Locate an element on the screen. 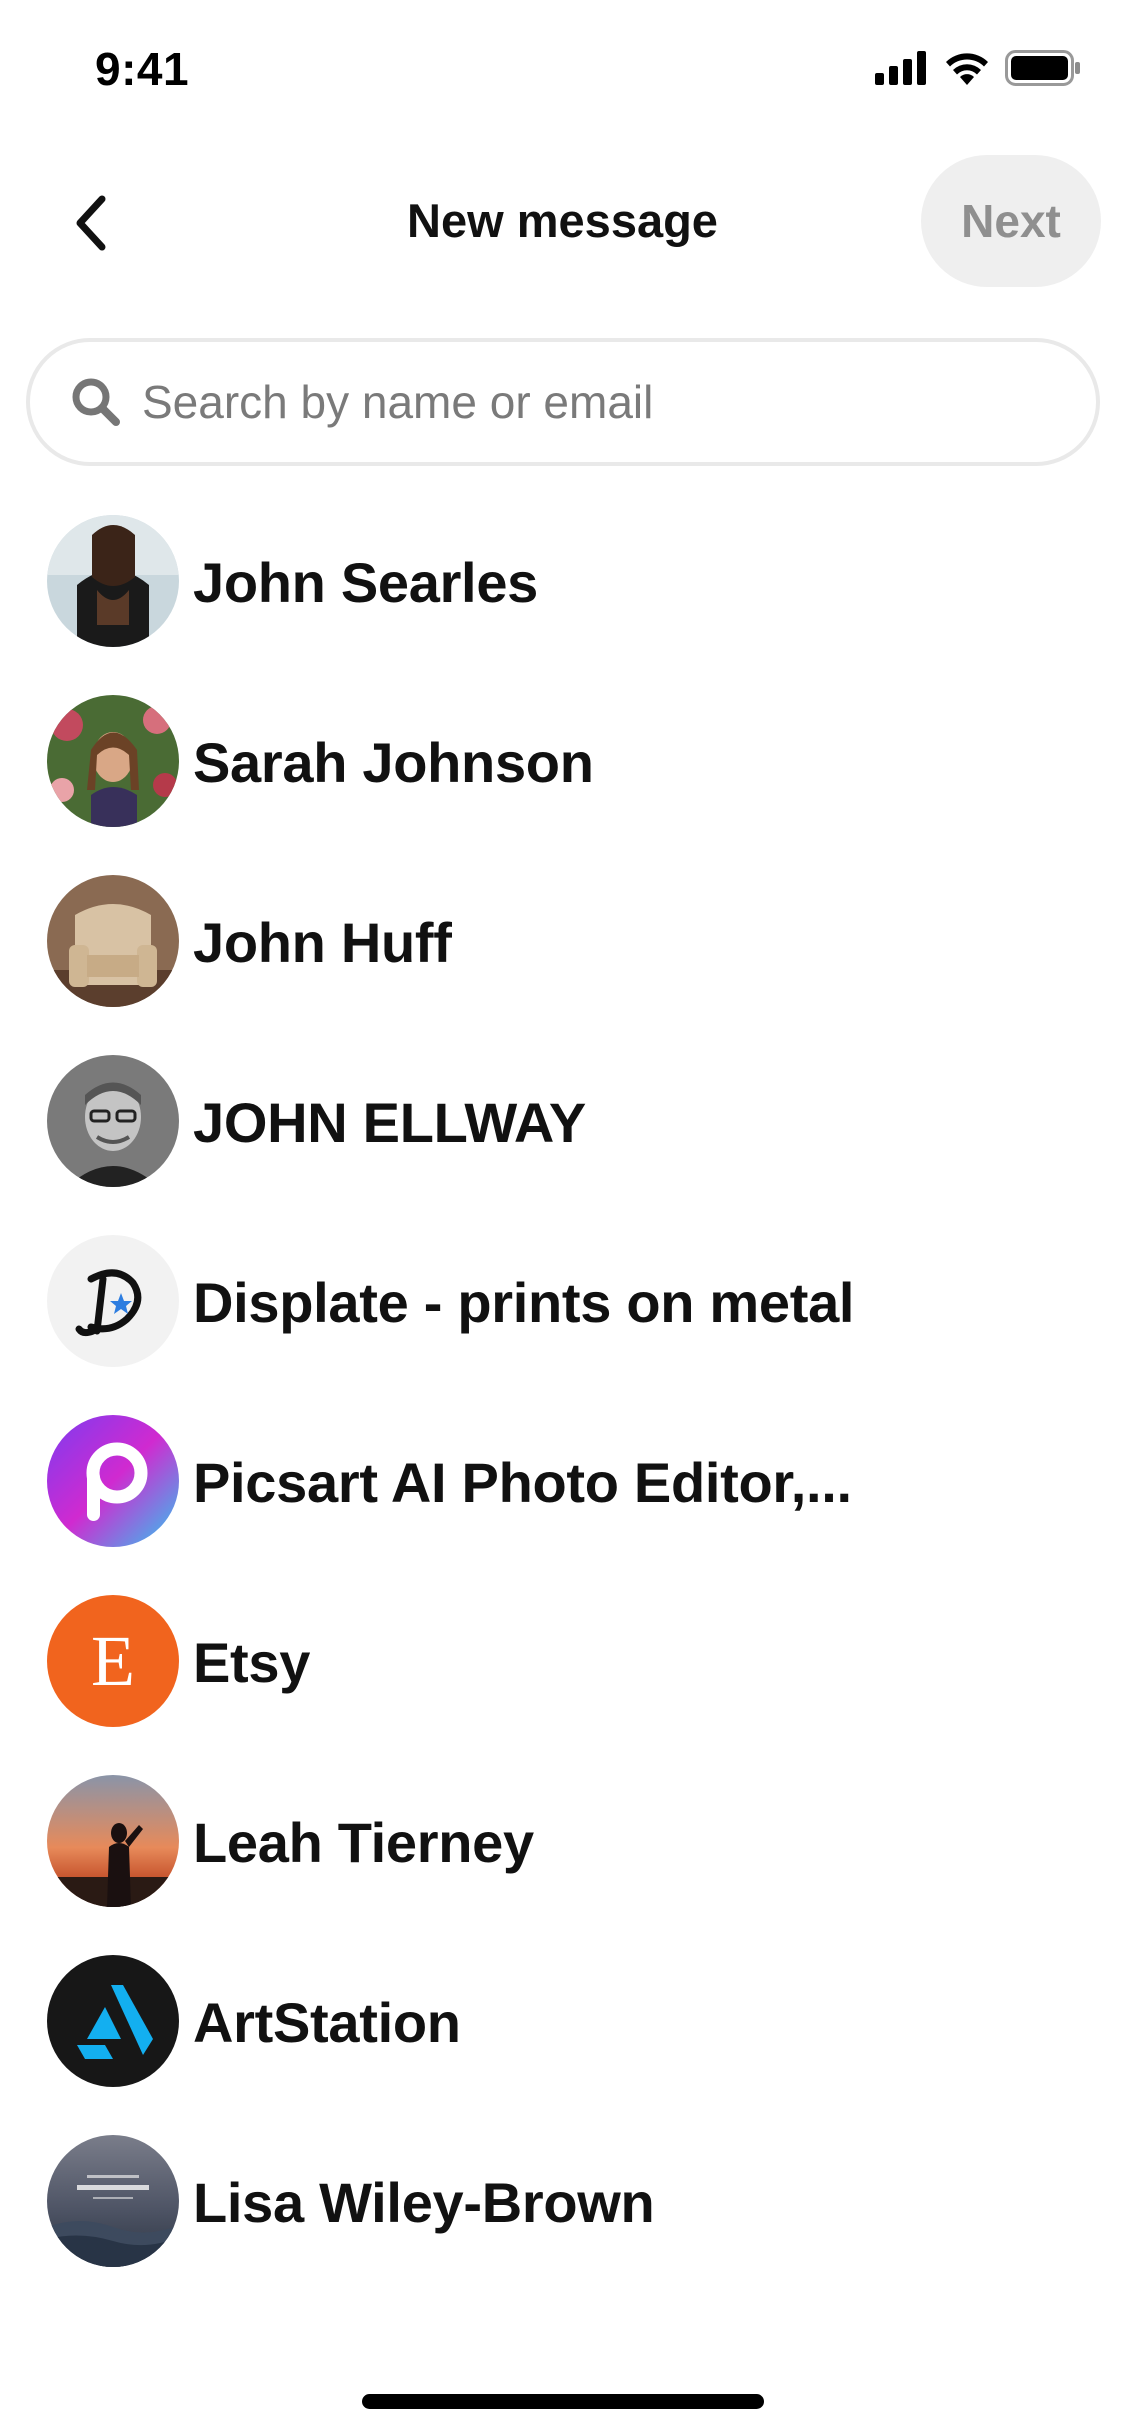  contact-row: E Etsy is located at coordinates (562, 1670).